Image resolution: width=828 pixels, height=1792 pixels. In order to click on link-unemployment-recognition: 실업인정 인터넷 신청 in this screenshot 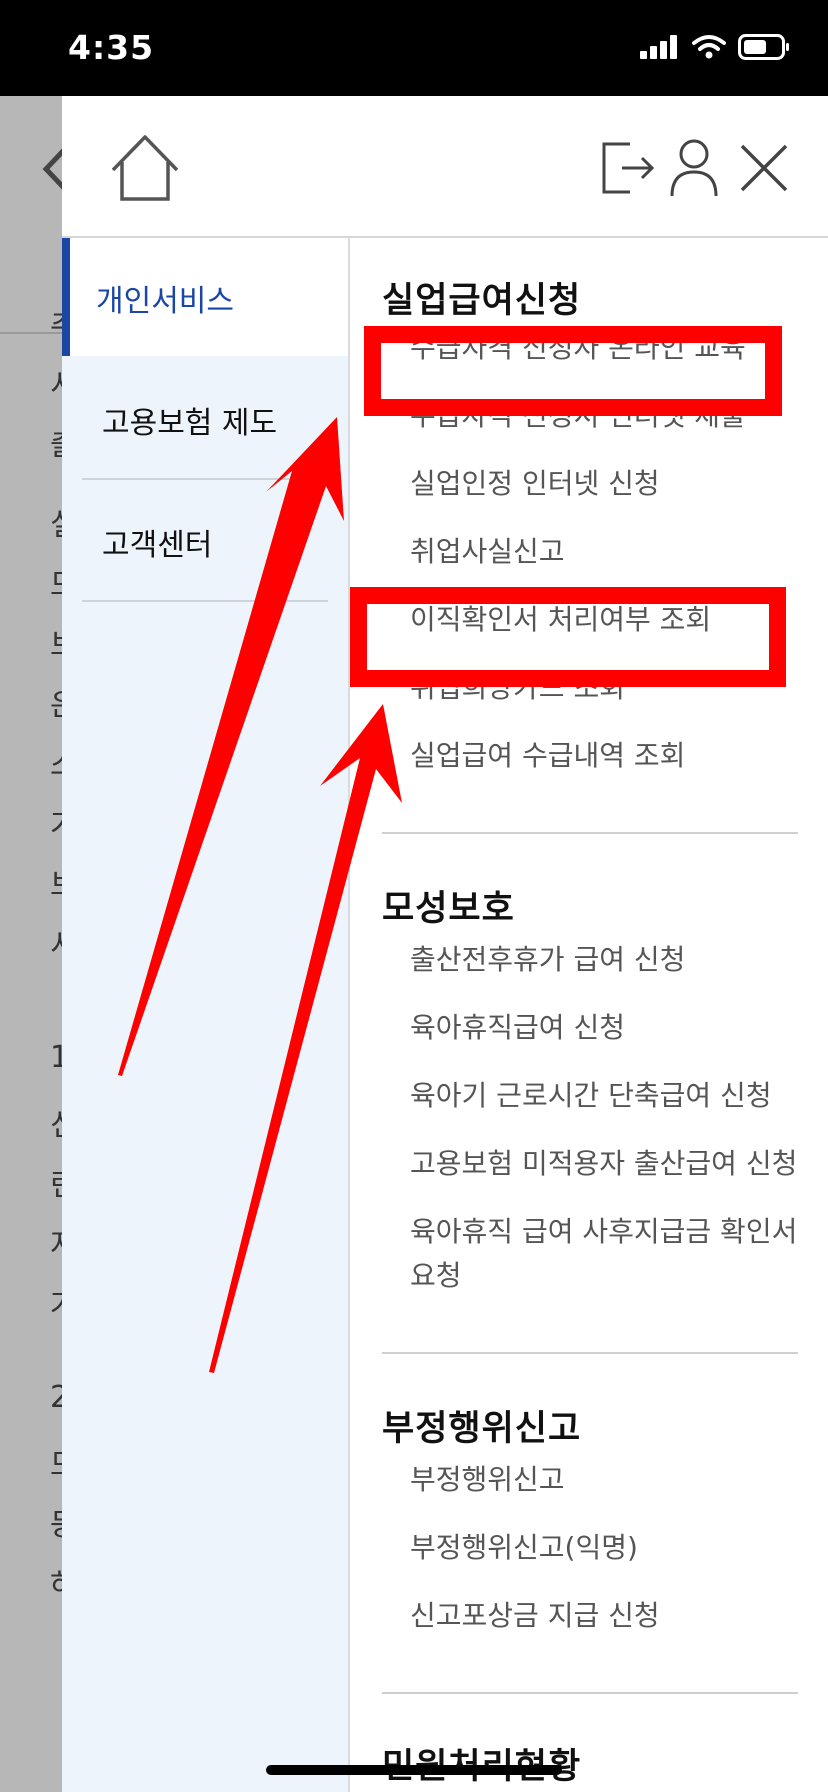, I will do `click(535, 484)`.